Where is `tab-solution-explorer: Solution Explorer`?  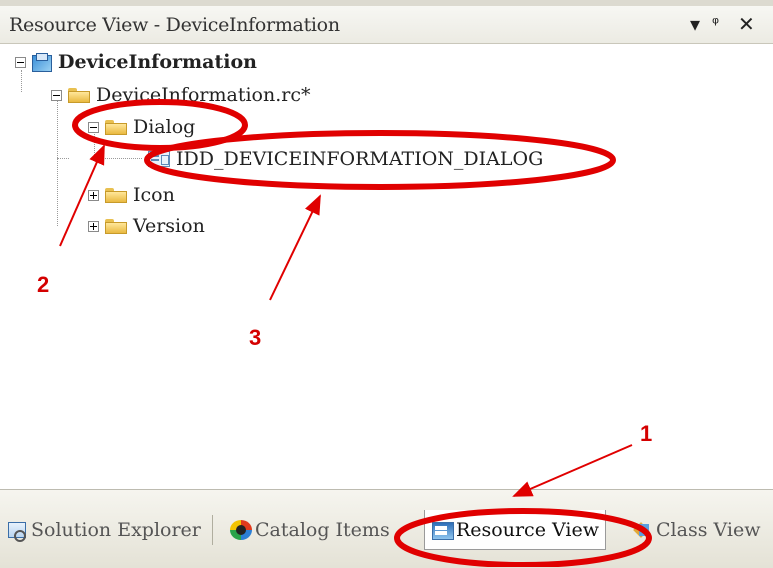 tab-solution-explorer: Solution Explorer is located at coordinates (103, 530).